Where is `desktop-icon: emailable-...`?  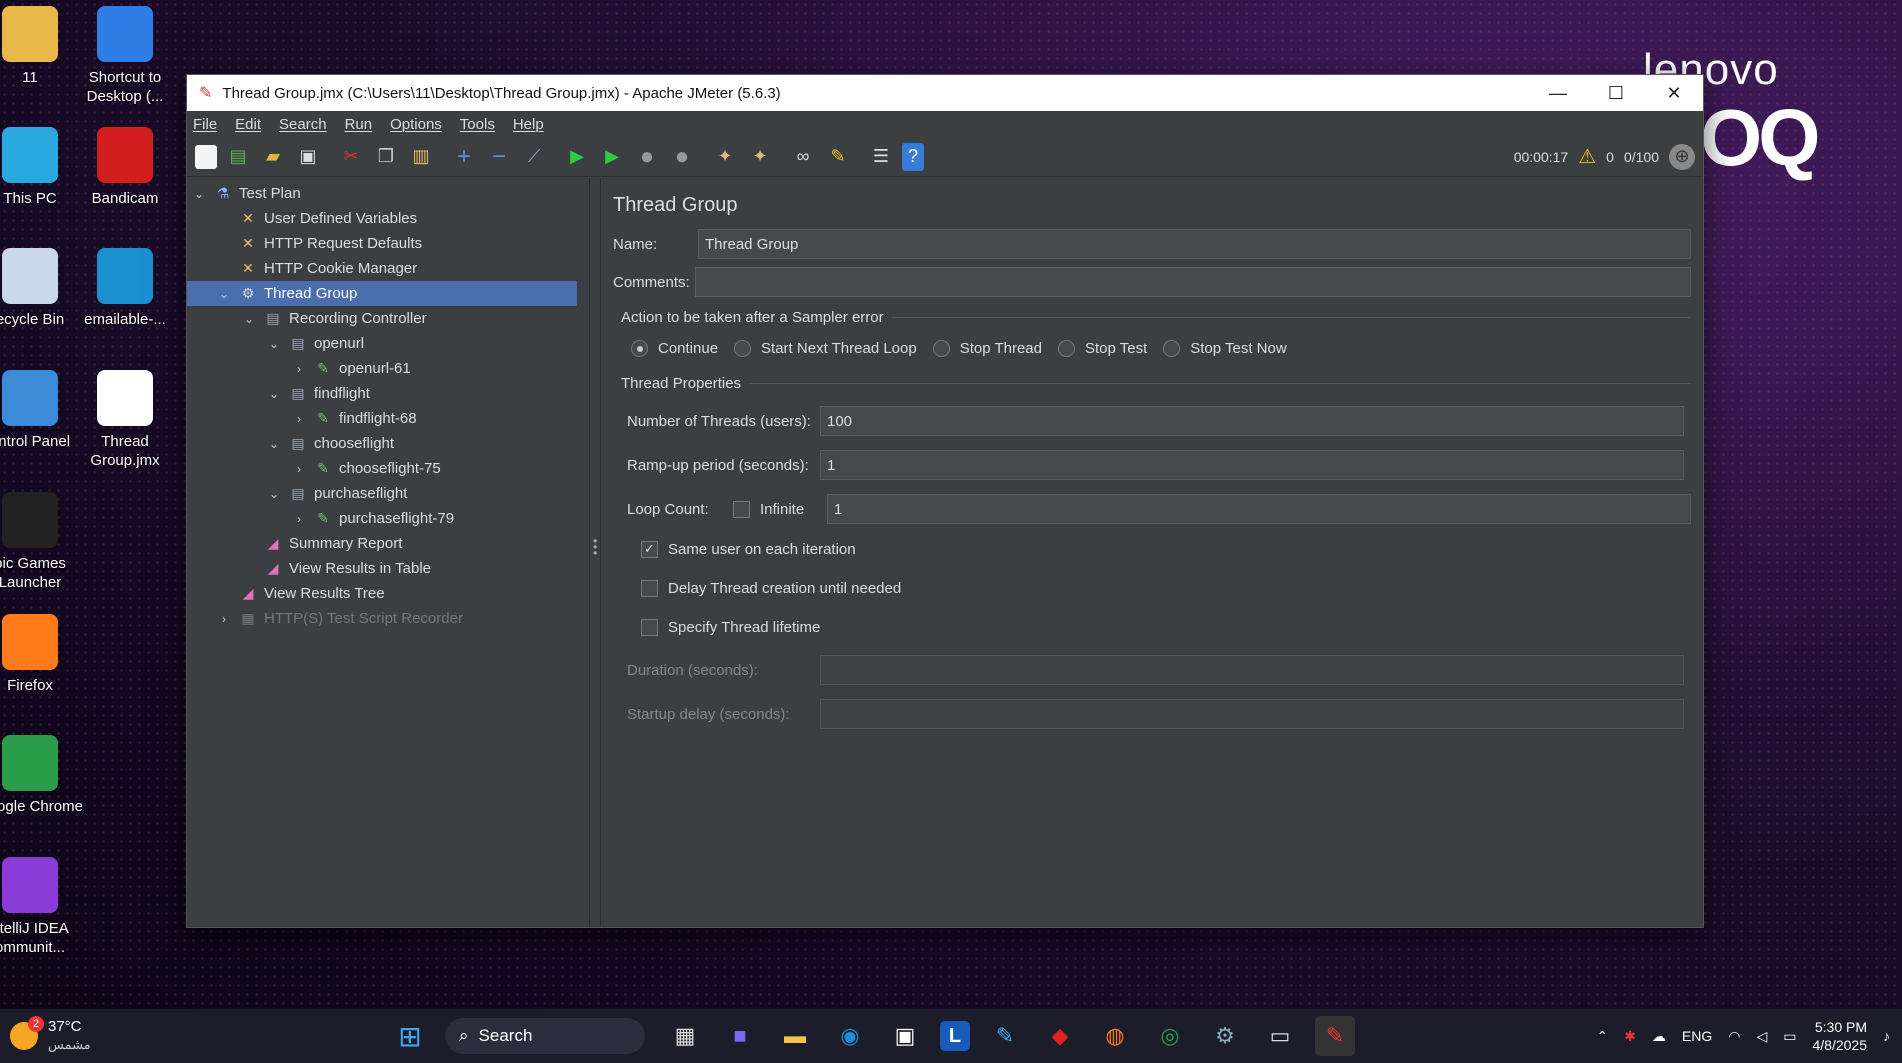
desktop-icon: emailable-... is located at coordinates (125, 288).